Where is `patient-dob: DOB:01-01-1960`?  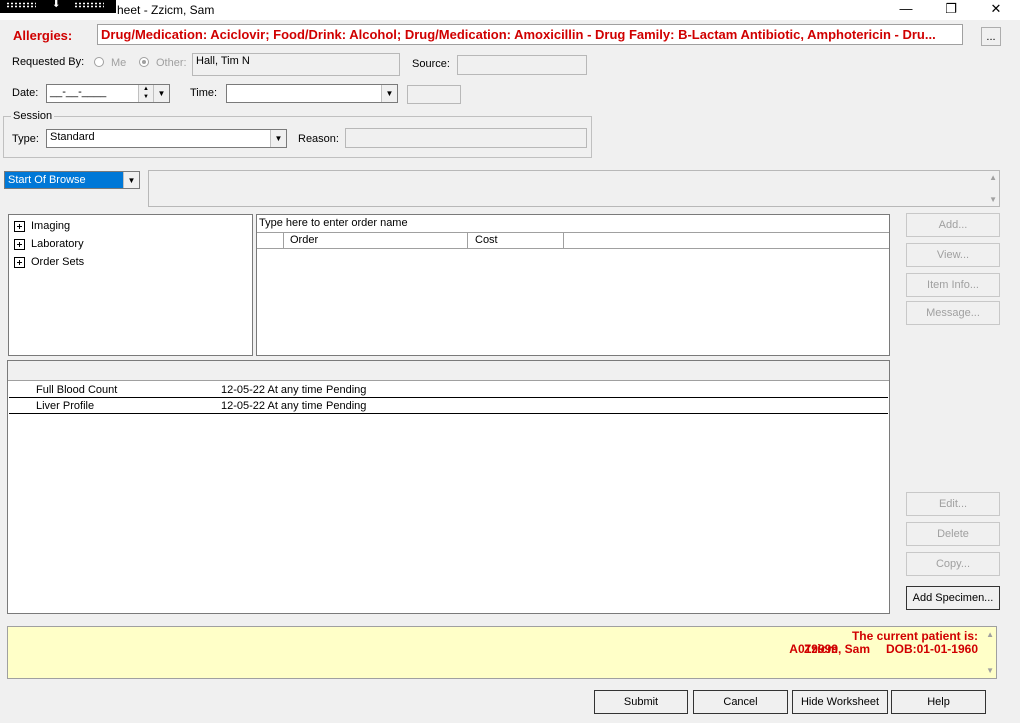 patient-dob: DOB:01-01-1960 is located at coordinates (931, 649).